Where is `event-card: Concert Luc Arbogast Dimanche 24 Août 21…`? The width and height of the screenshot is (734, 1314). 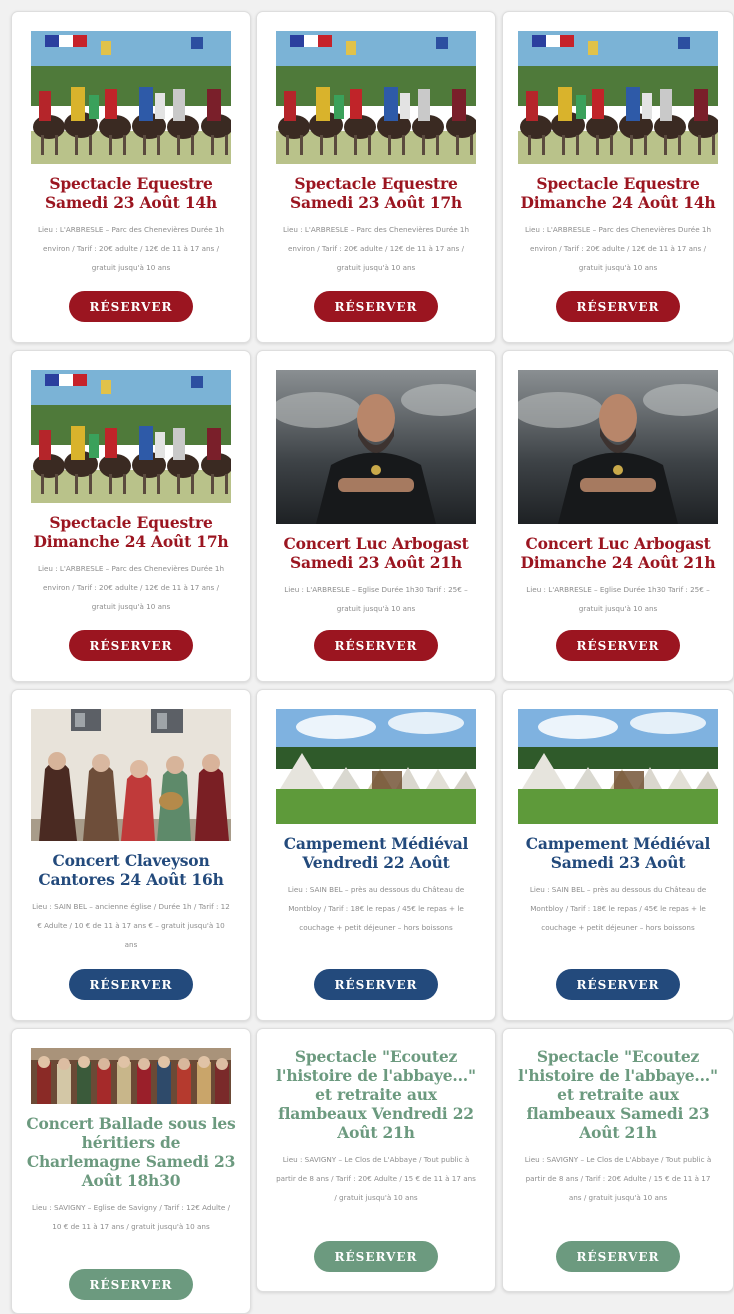
event-card: Concert Luc Arbogast Dimanche 24 Août 21… is located at coordinates (618, 516).